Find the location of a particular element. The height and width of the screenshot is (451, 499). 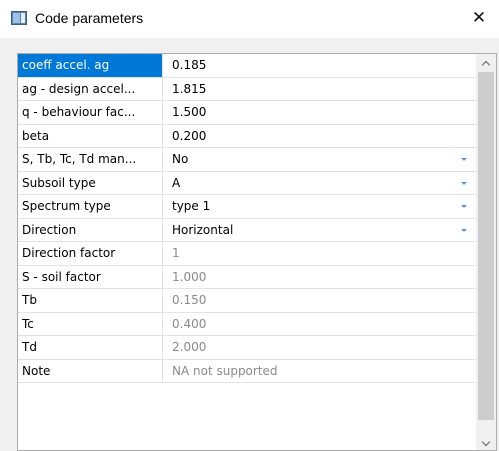

property-value-text: 1.000 is located at coordinates (189, 276).